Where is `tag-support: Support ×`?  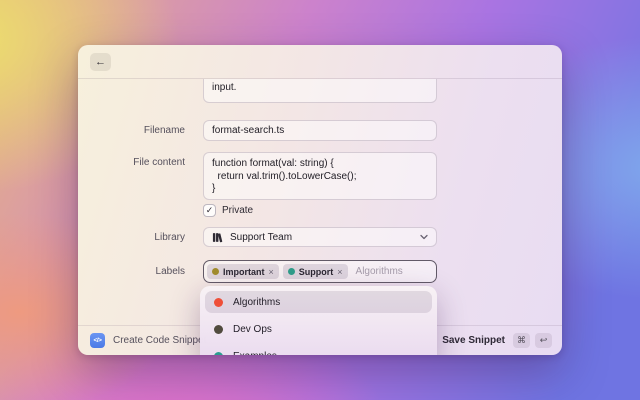 tag-support: Support × is located at coordinates (315, 271).